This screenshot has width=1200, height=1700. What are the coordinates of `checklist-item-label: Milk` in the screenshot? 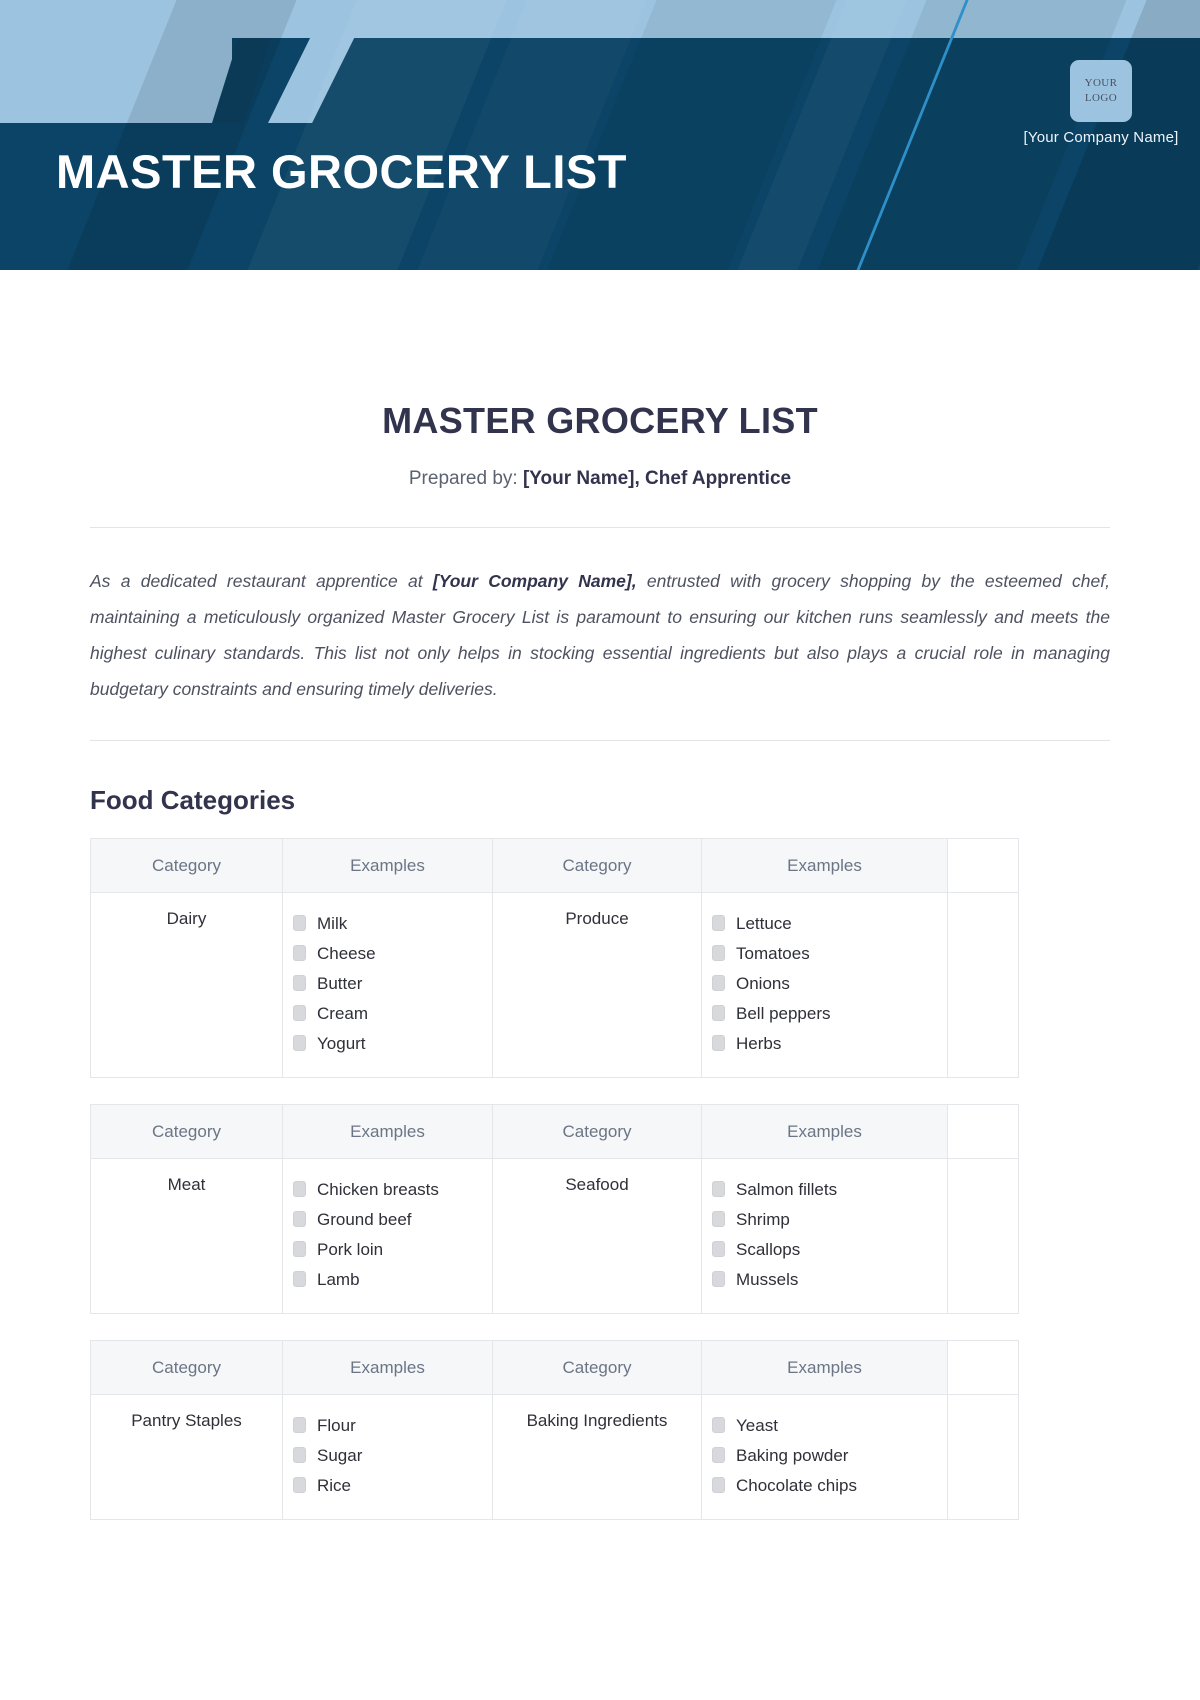 It's located at (332, 923).